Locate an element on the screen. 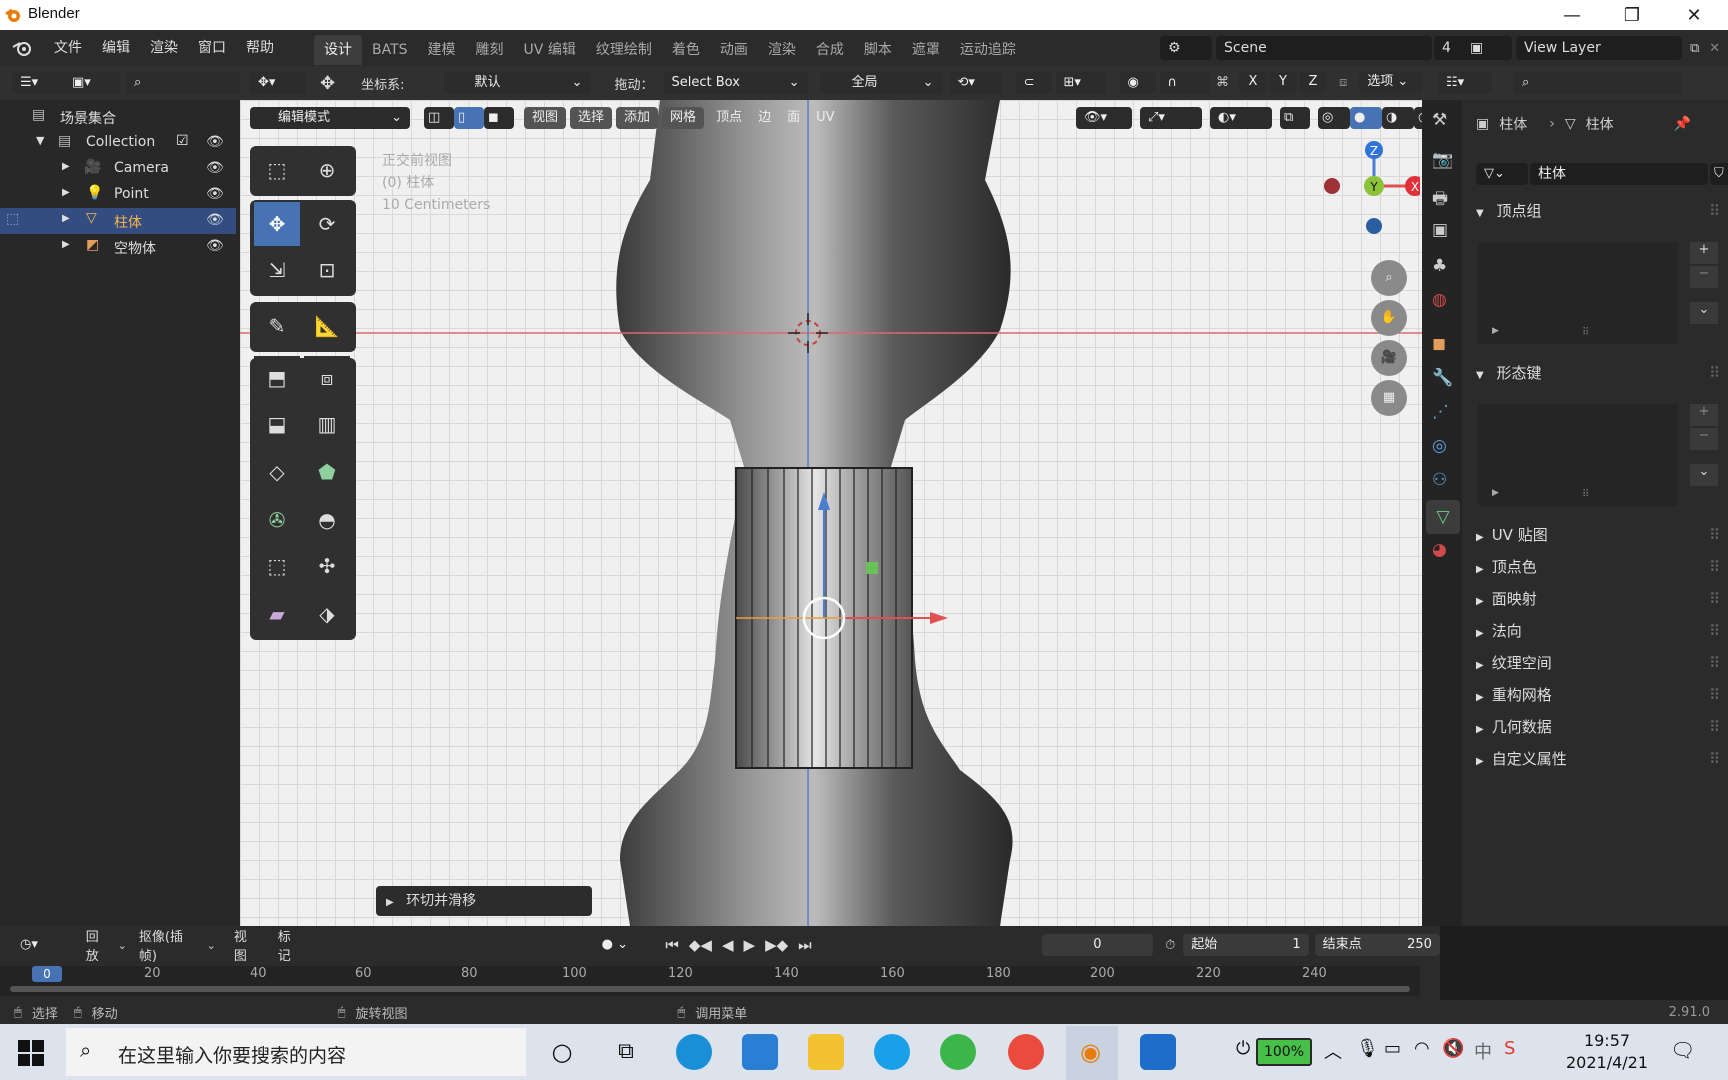 Image resolution: width=1728 pixels, height=1080 pixels. mirror-x-toggle: X is located at coordinates (1253, 82).